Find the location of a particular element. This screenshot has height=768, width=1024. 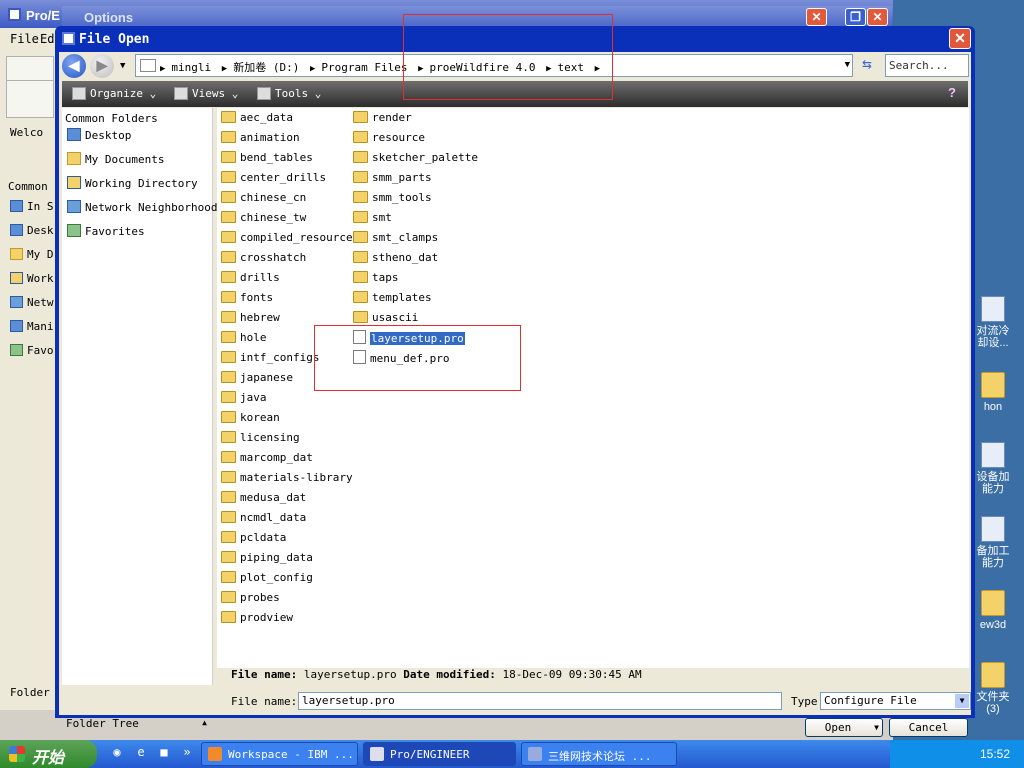

folder-item: korean is located at coordinates (250, 419).